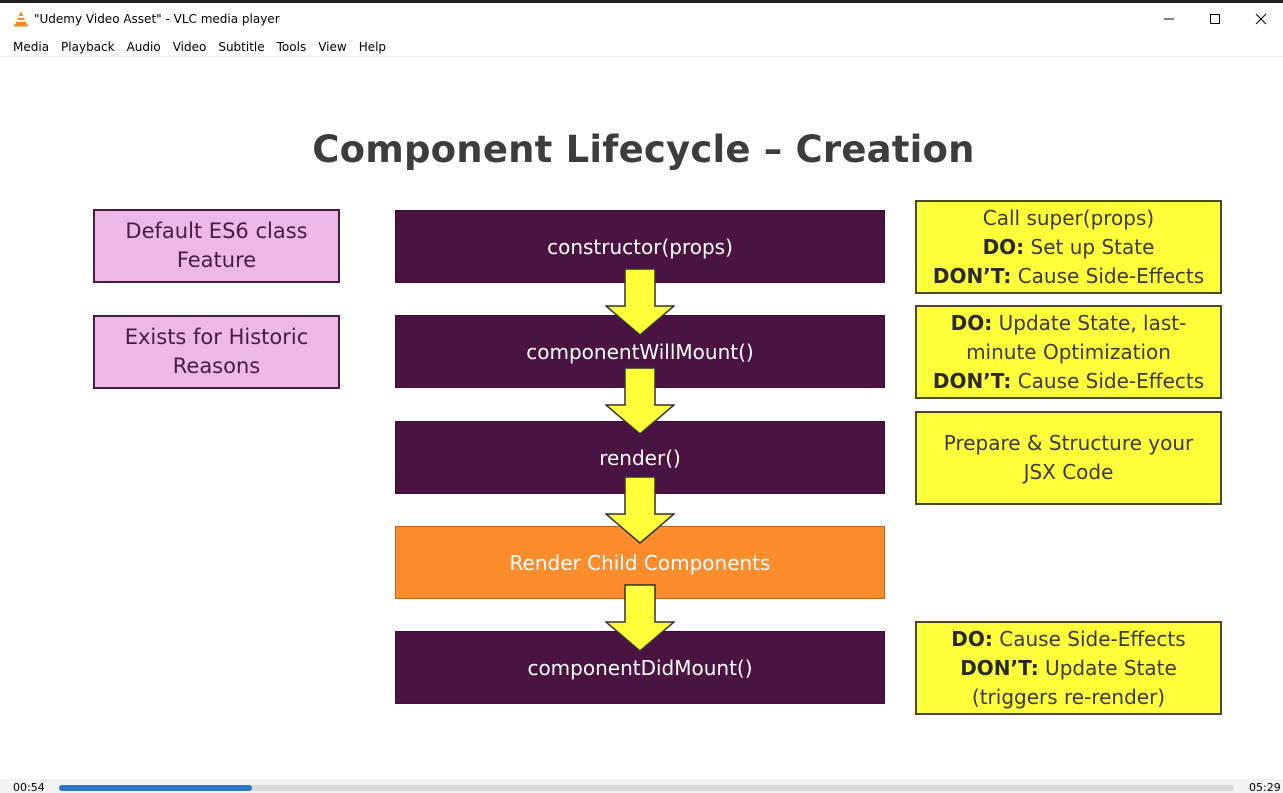 This screenshot has width=1283, height=793. I want to click on minimize-icon, so click(1169, 19).